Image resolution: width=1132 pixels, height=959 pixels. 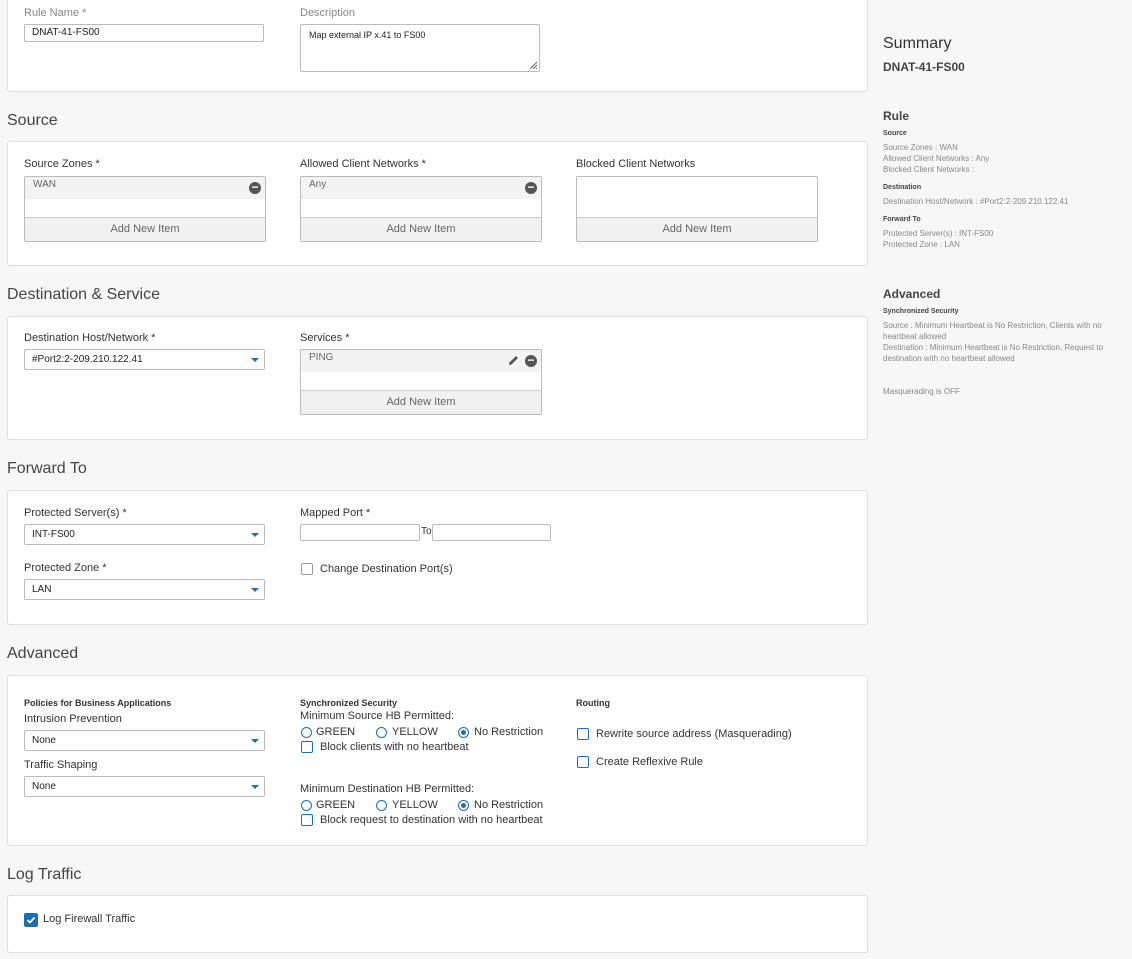 I want to click on list-item: PING −, so click(x=421, y=361).